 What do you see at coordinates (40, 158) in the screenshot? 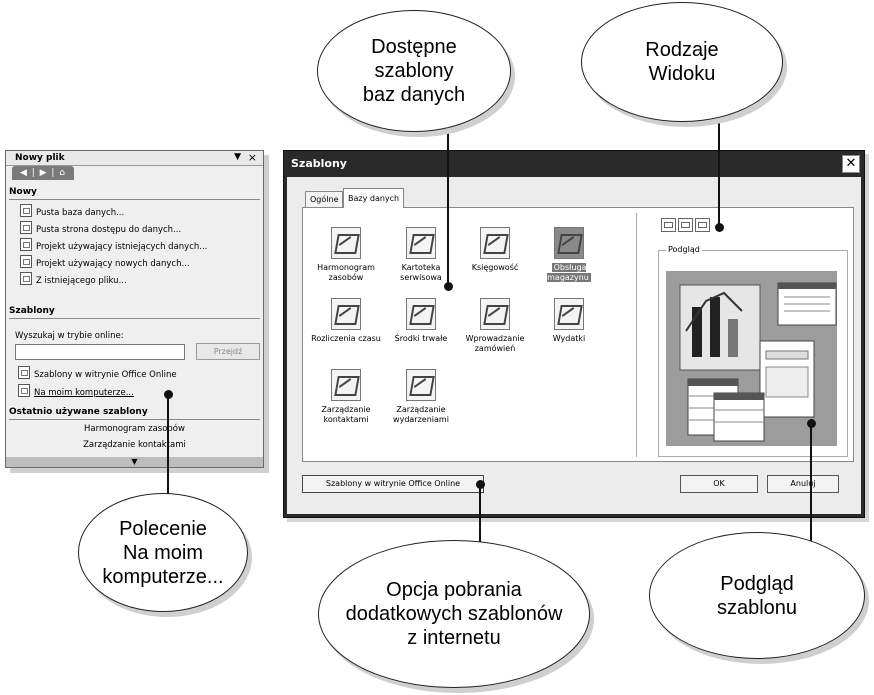
I see `task-pane-title: Nowy plik` at bounding box center [40, 158].